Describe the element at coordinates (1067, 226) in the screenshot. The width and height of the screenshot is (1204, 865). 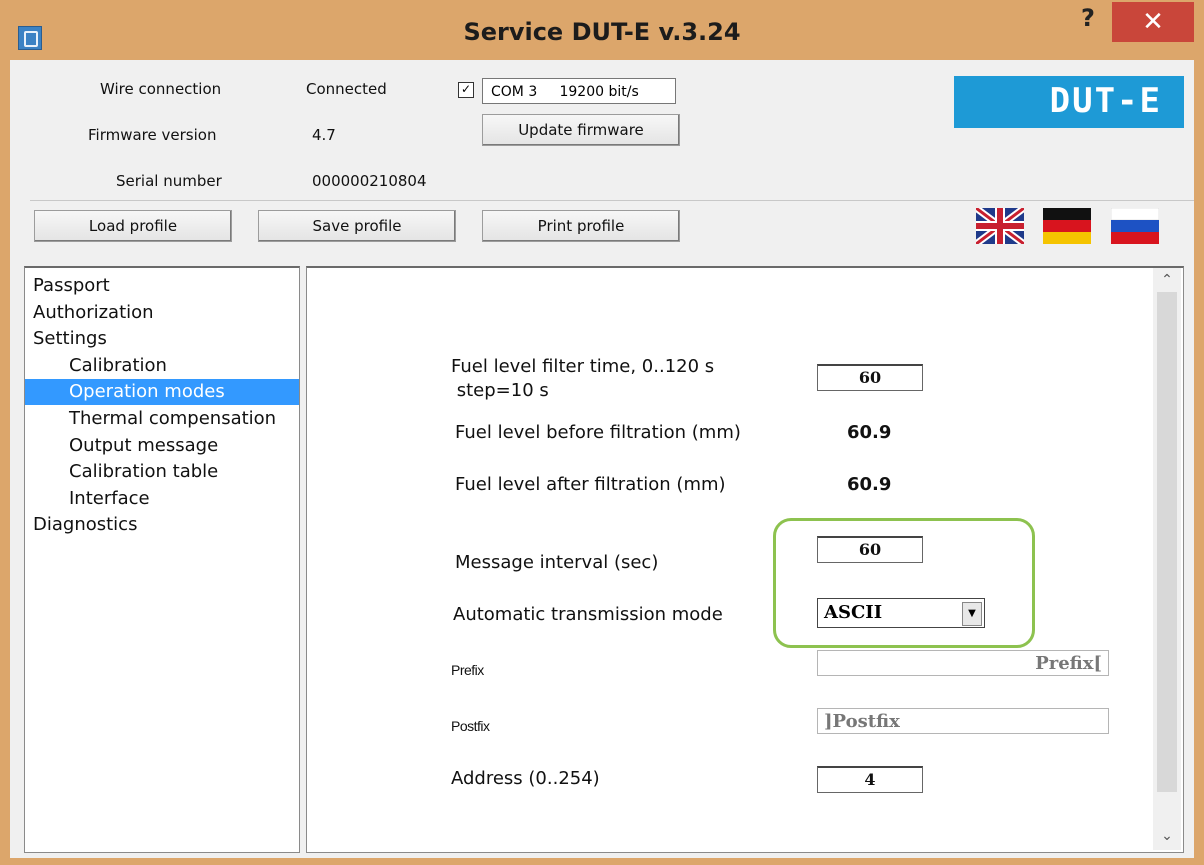
I see `german-flag-icon` at that location.